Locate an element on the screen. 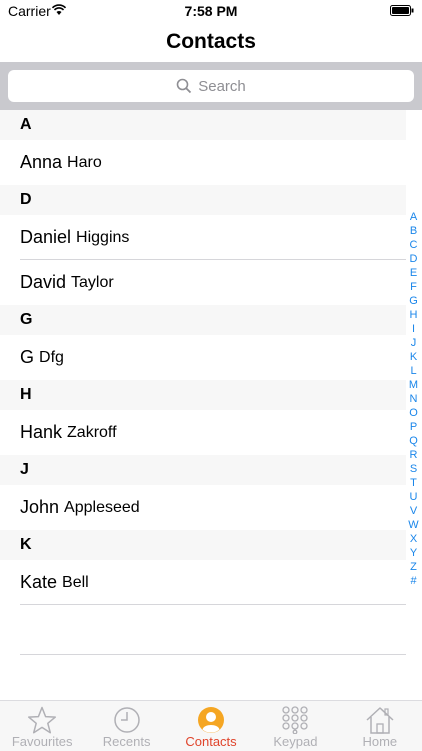 The width and height of the screenshot is (422, 751). status-bar: Carrier 7:58 PM is located at coordinates (211, 11).